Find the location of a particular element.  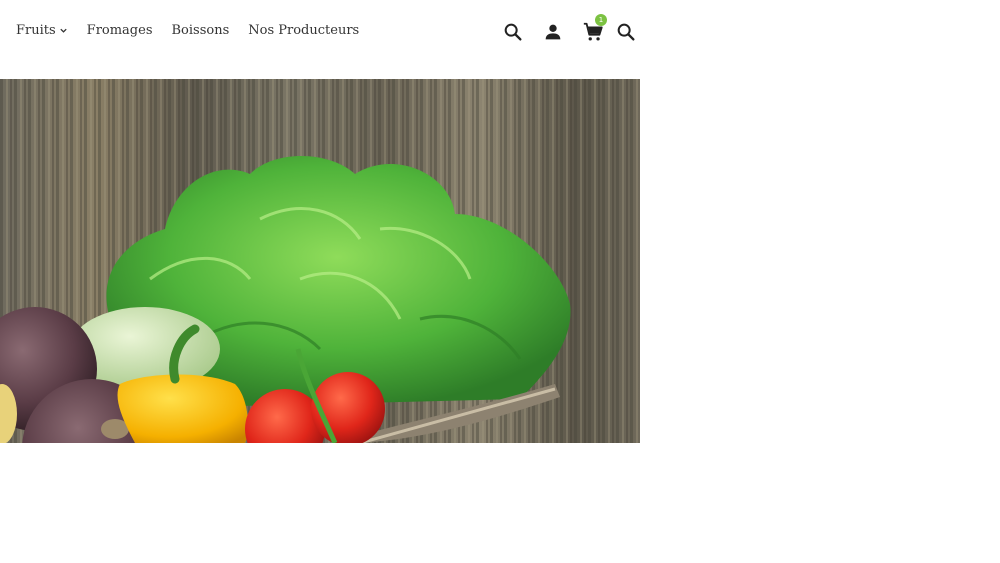

nav-item-nos-producteurs: Nos Producteurs is located at coordinates (303, 30).